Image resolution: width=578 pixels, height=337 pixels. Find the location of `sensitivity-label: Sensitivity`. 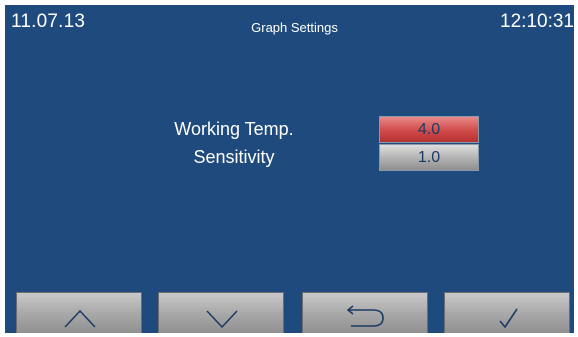

sensitivity-label: Sensitivity is located at coordinates (234, 157).